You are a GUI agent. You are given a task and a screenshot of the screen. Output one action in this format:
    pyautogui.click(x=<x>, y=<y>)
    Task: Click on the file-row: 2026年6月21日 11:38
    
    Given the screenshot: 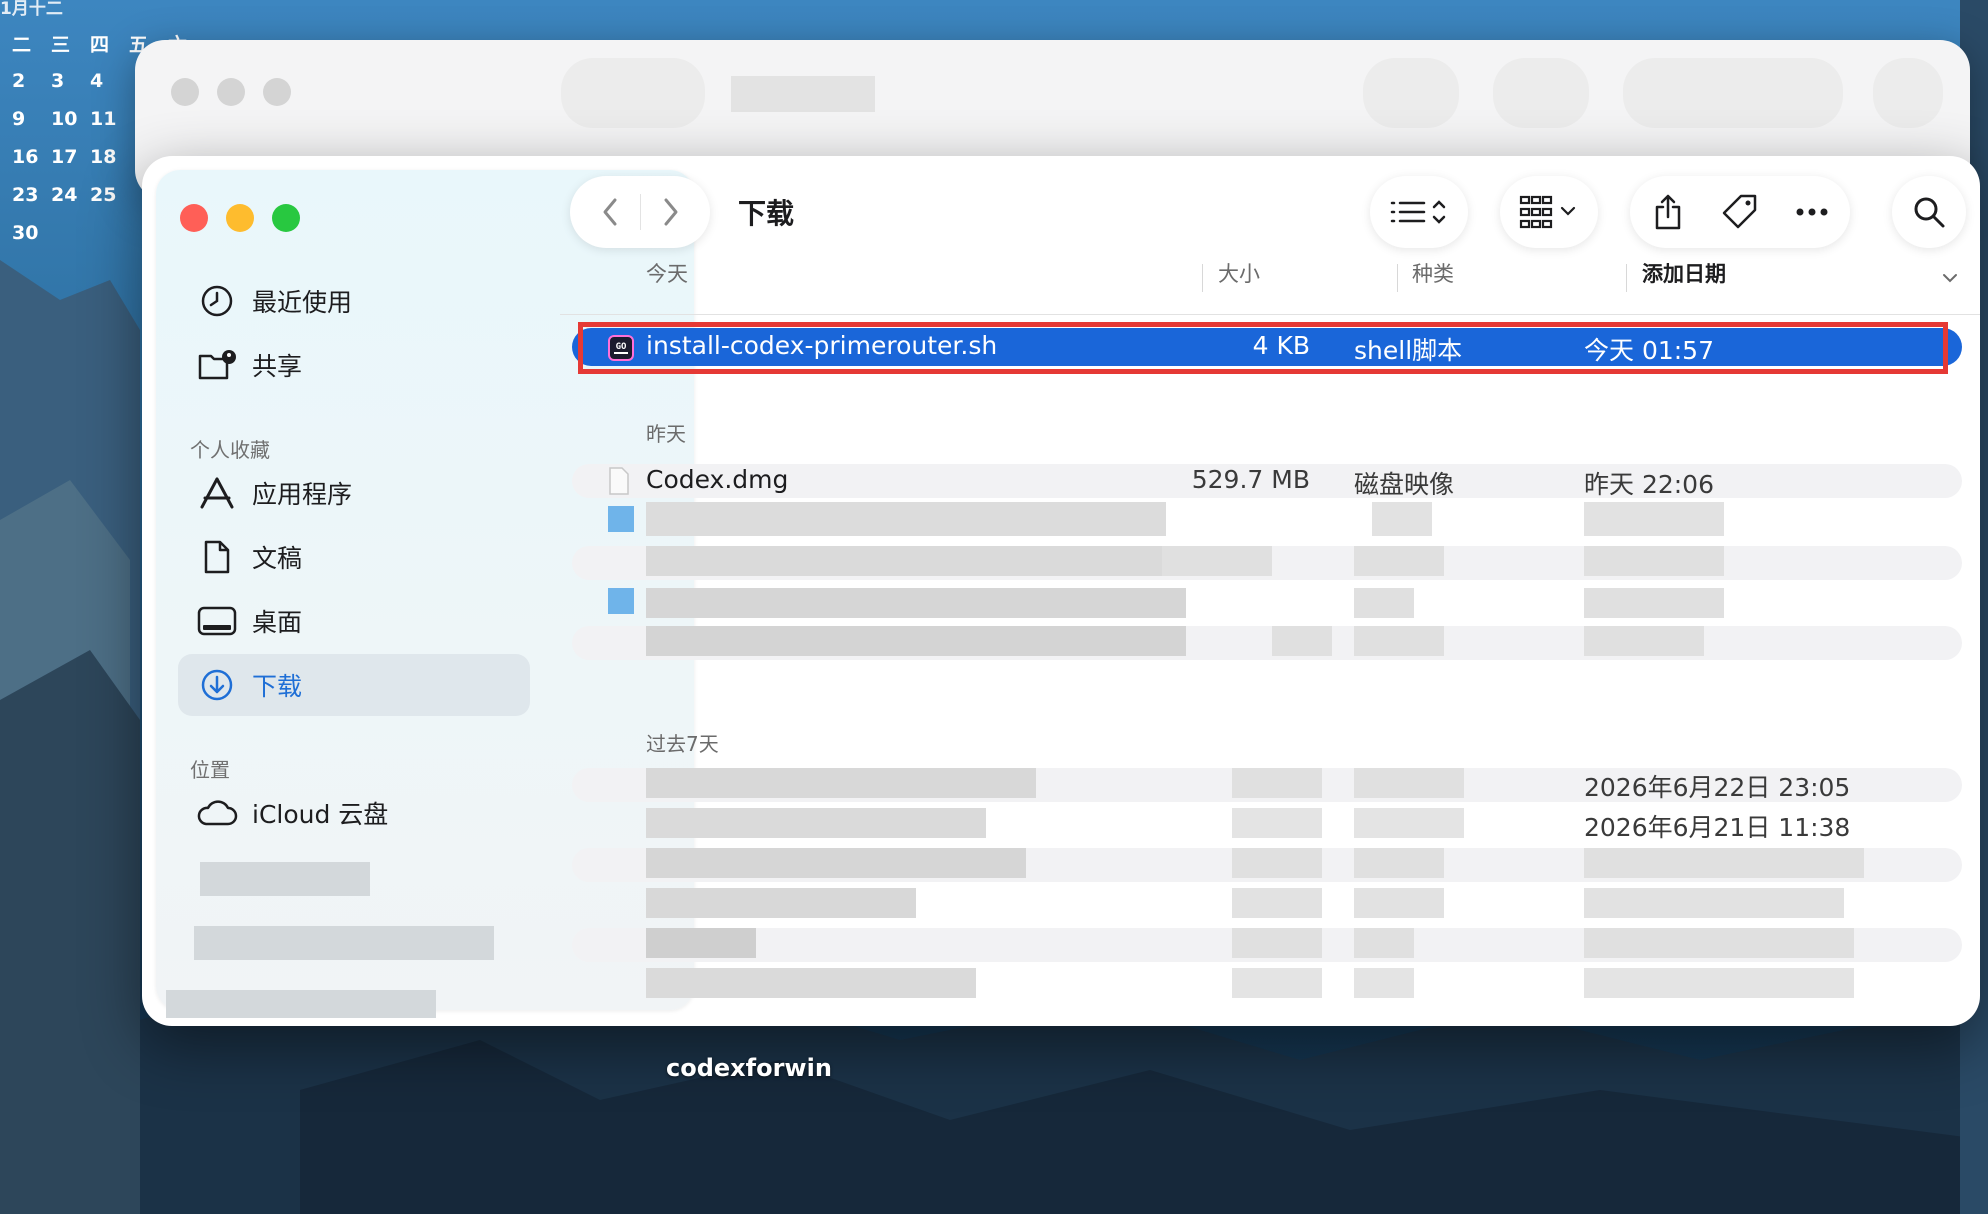 What is the action you would take?
    pyautogui.click(x=1267, y=825)
    